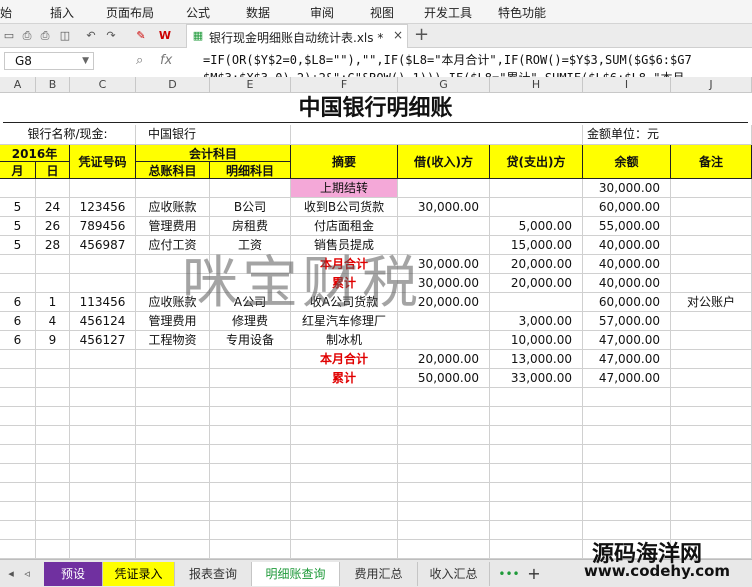 The height and width of the screenshot is (587, 752). I want to click on table-cell-debit, so click(444, 188).